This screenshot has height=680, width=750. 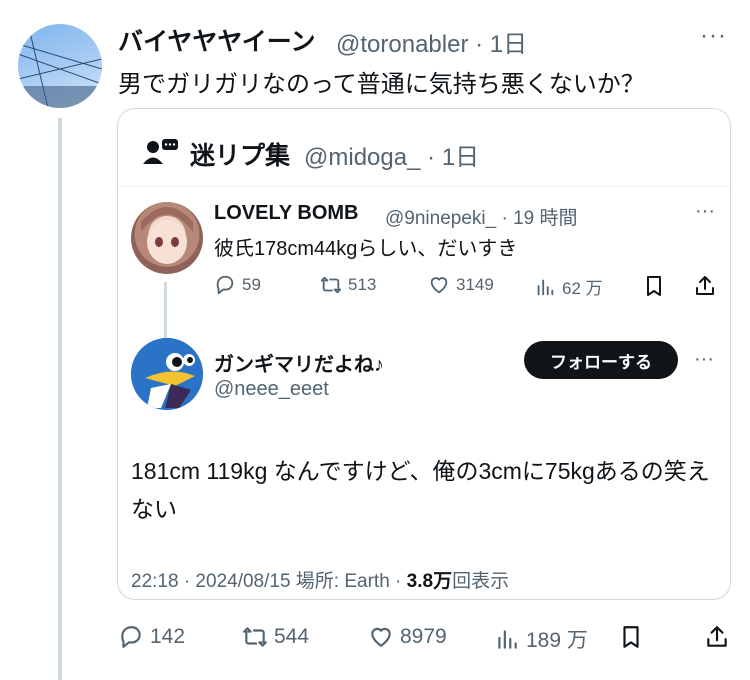 I want to click on views-action: 189 万, so click(x=541, y=639).